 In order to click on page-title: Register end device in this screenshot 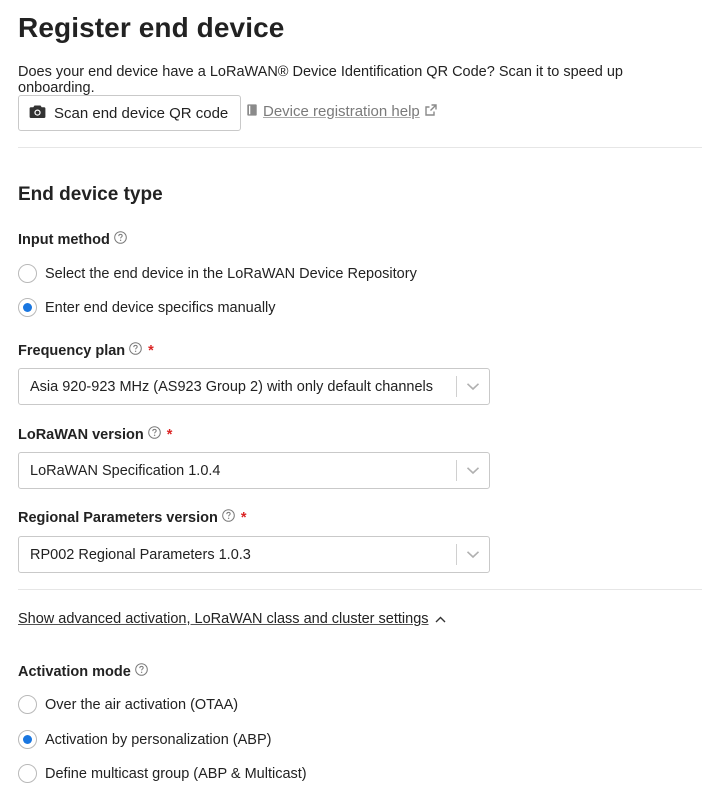, I will do `click(151, 27)`.